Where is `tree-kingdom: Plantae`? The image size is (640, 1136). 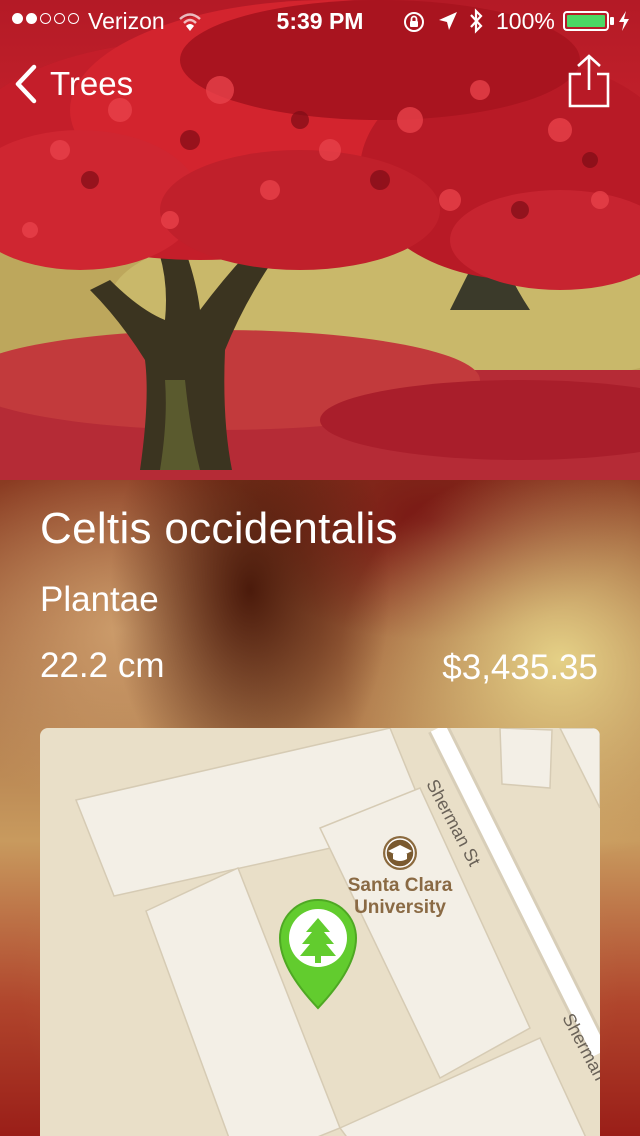
tree-kingdom: Plantae is located at coordinates (99, 599).